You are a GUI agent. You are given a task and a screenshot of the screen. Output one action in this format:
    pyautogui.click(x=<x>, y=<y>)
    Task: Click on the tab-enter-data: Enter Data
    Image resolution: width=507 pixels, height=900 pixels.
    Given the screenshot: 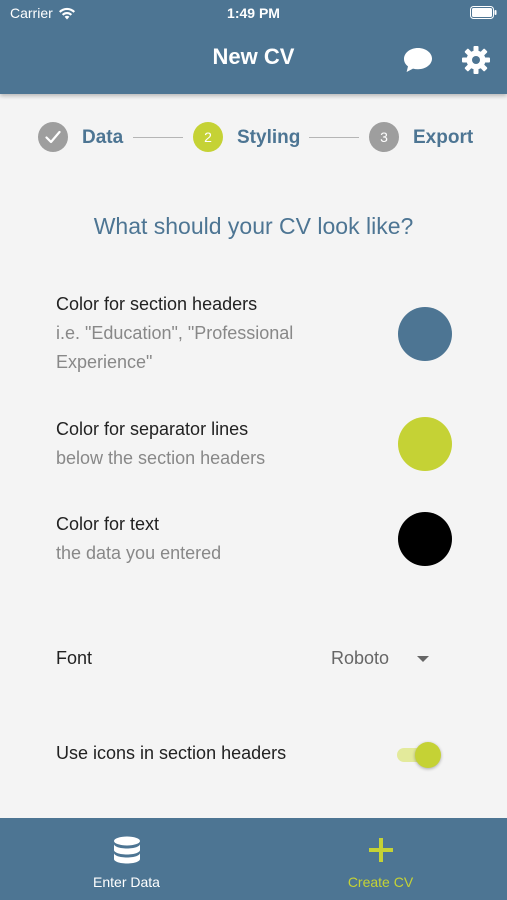 What is the action you would take?
    pyautogui.click(x=126, y=859)
    